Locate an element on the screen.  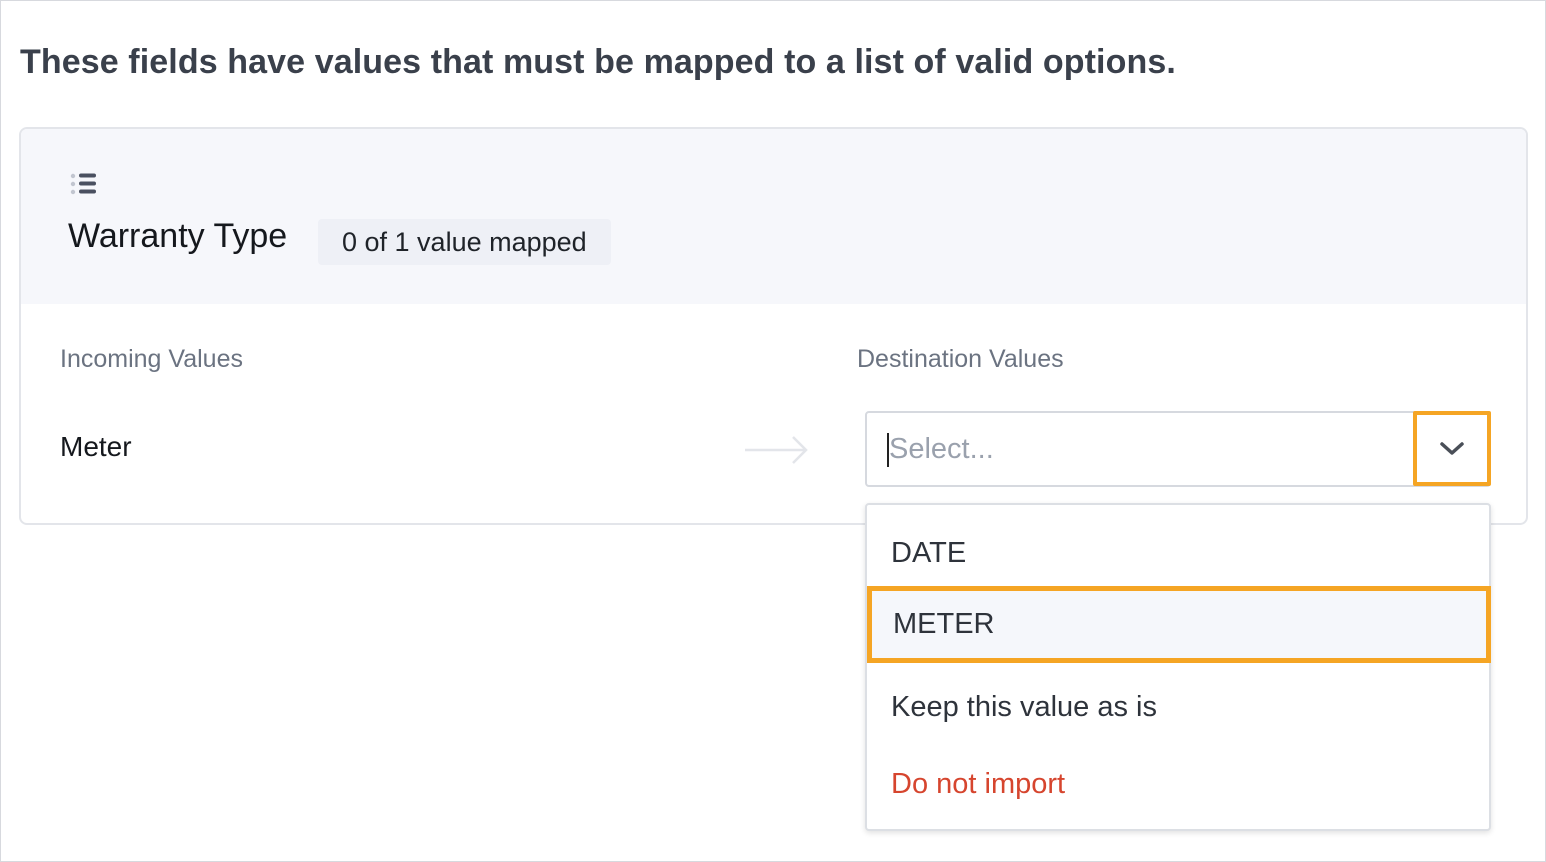
list-icon is located at coordinates (83, 184).